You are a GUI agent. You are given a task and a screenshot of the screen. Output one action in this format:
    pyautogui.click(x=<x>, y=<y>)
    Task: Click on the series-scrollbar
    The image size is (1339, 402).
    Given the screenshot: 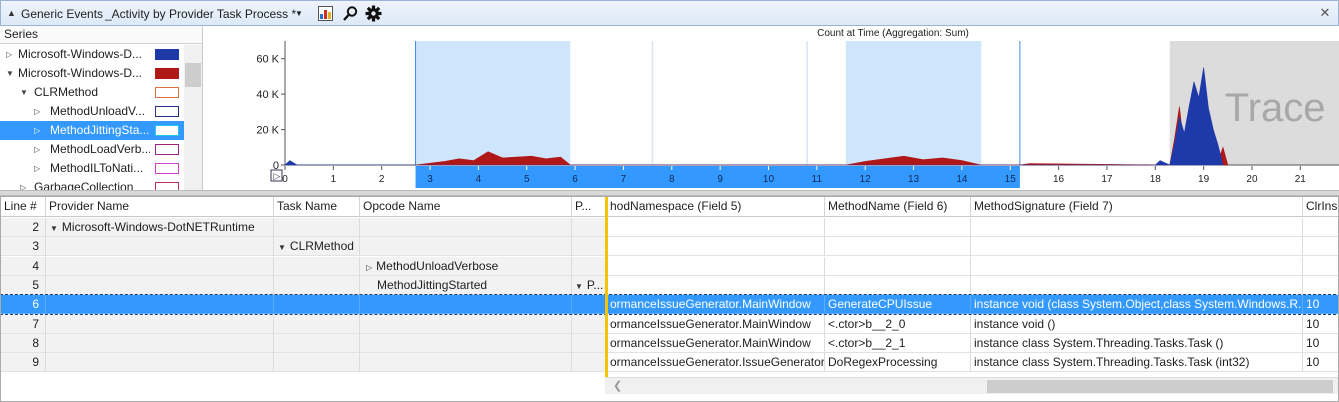 What is the action you would take?
    pyautogui.click(x=193, y=117)
    